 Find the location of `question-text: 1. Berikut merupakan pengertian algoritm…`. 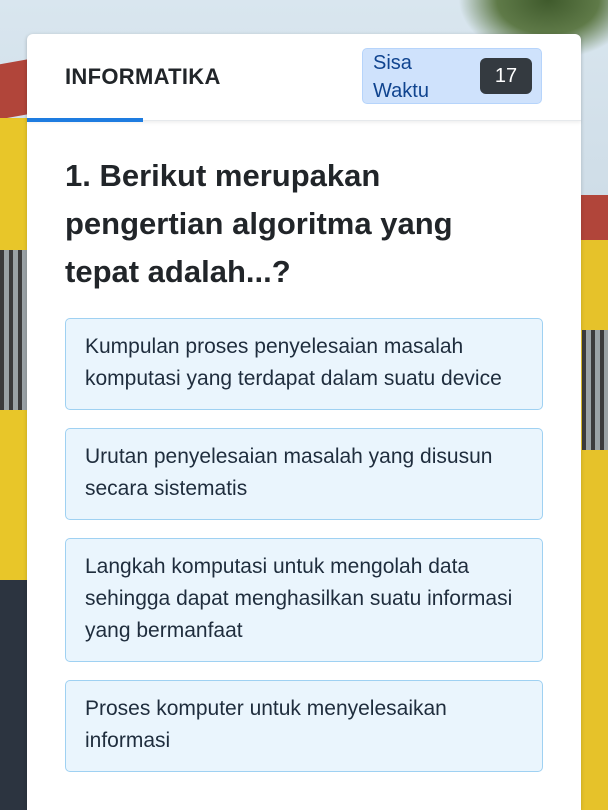

question-text: 1. Berikut merupakan pengertian algoritm… is located at coordinates (259, 223).